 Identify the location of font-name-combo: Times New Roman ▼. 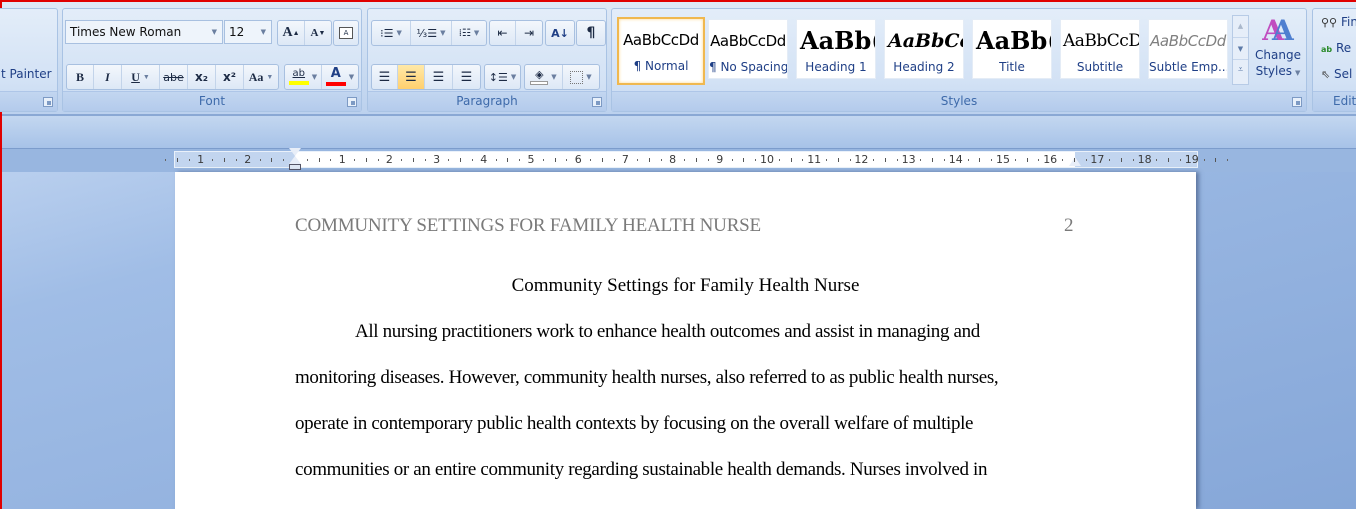
(144, 32).